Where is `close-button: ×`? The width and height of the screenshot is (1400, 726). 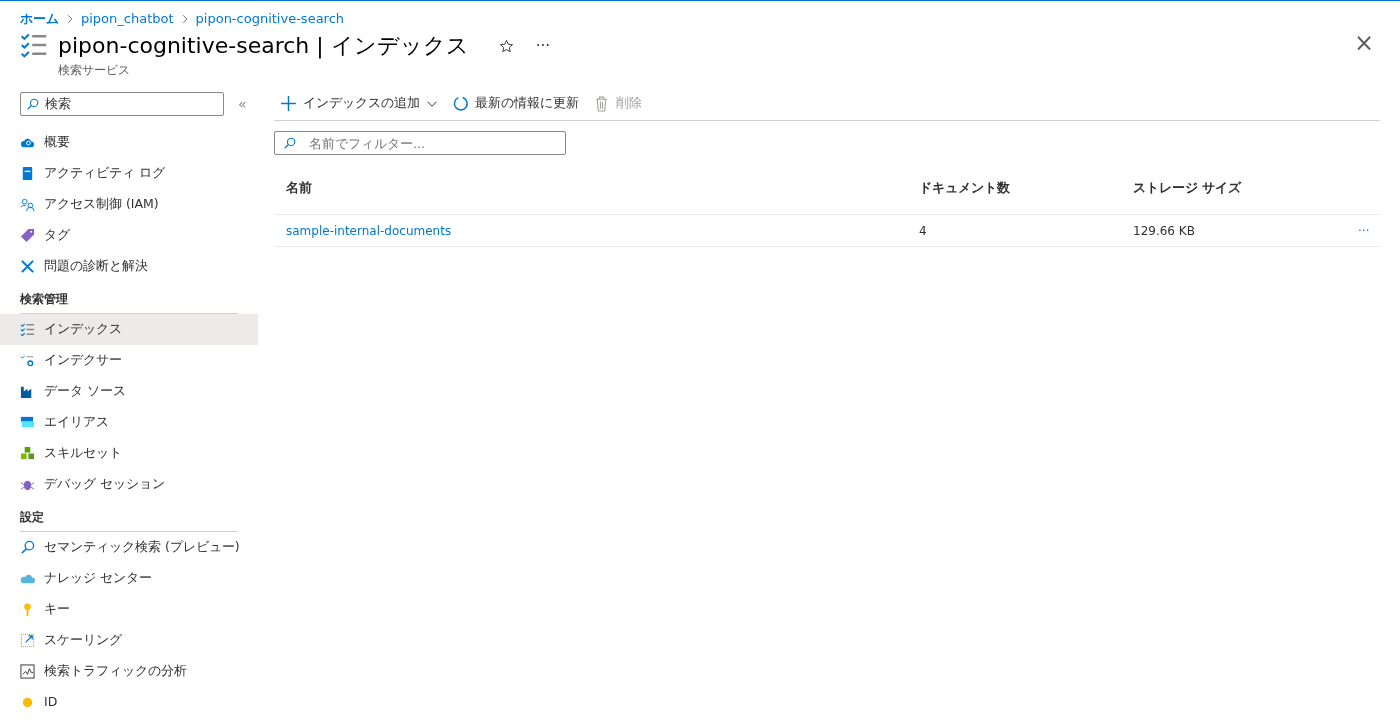
close-button: × is located at coordinates (1363, 43).